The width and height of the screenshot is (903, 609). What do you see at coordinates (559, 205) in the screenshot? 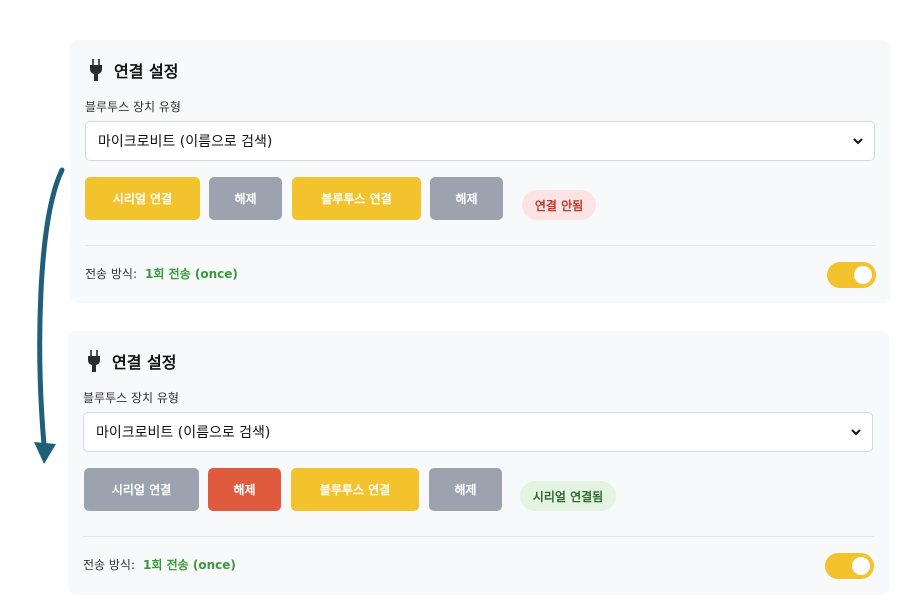
I see `connection-status-badge: 연결 안됨` at bounding box center [559, 205].